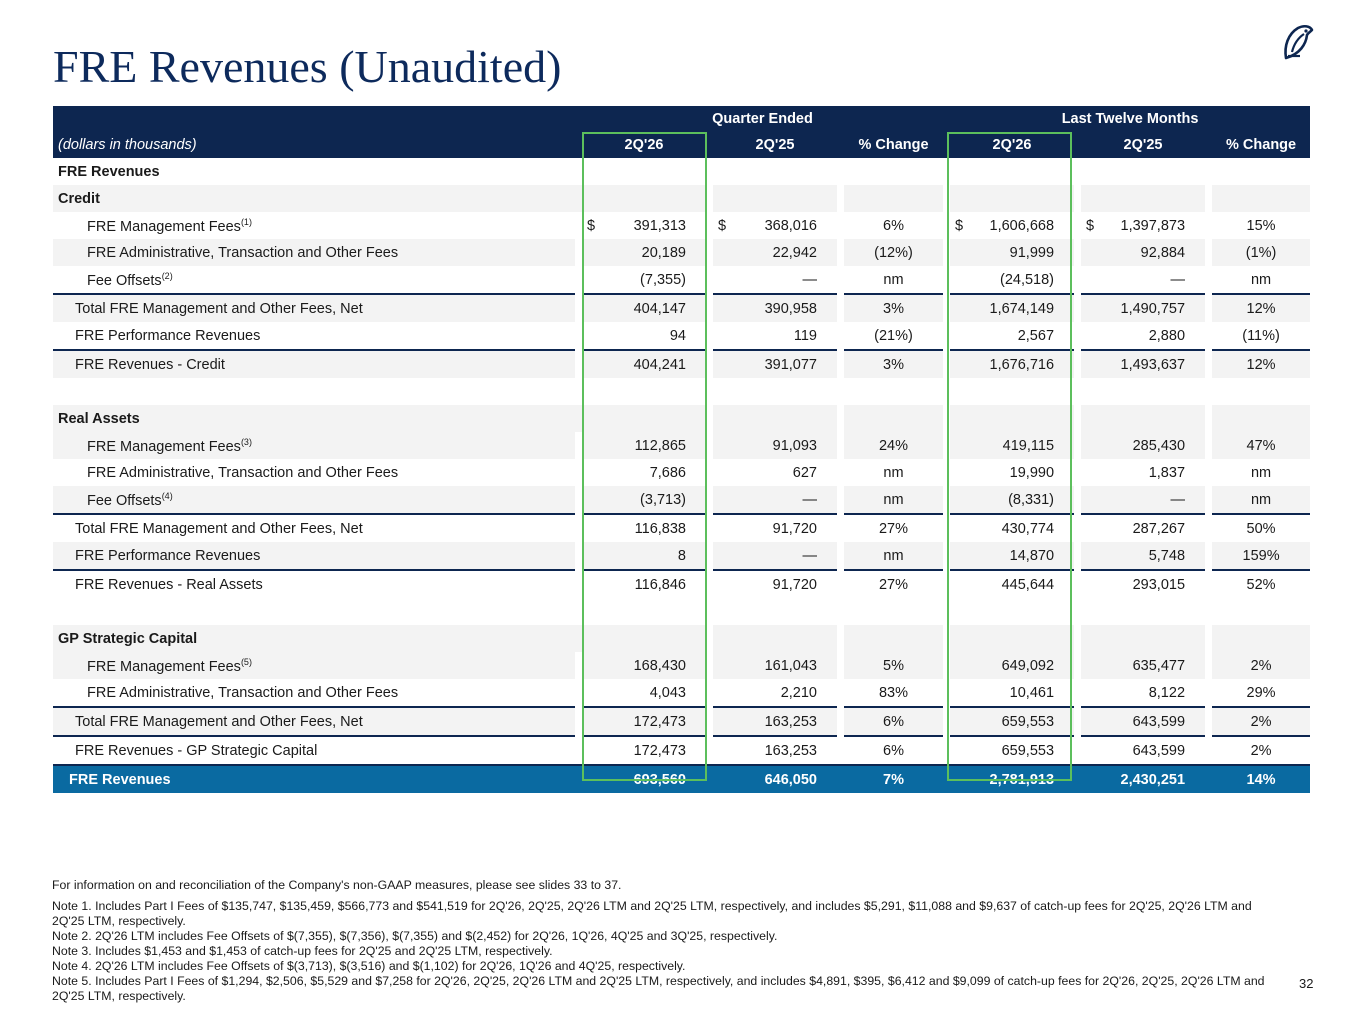 This screenshot has height=1024, width=1365. I want to click on header-group-row: Quarter Ended Last Twelve Months, so click(682, 119).